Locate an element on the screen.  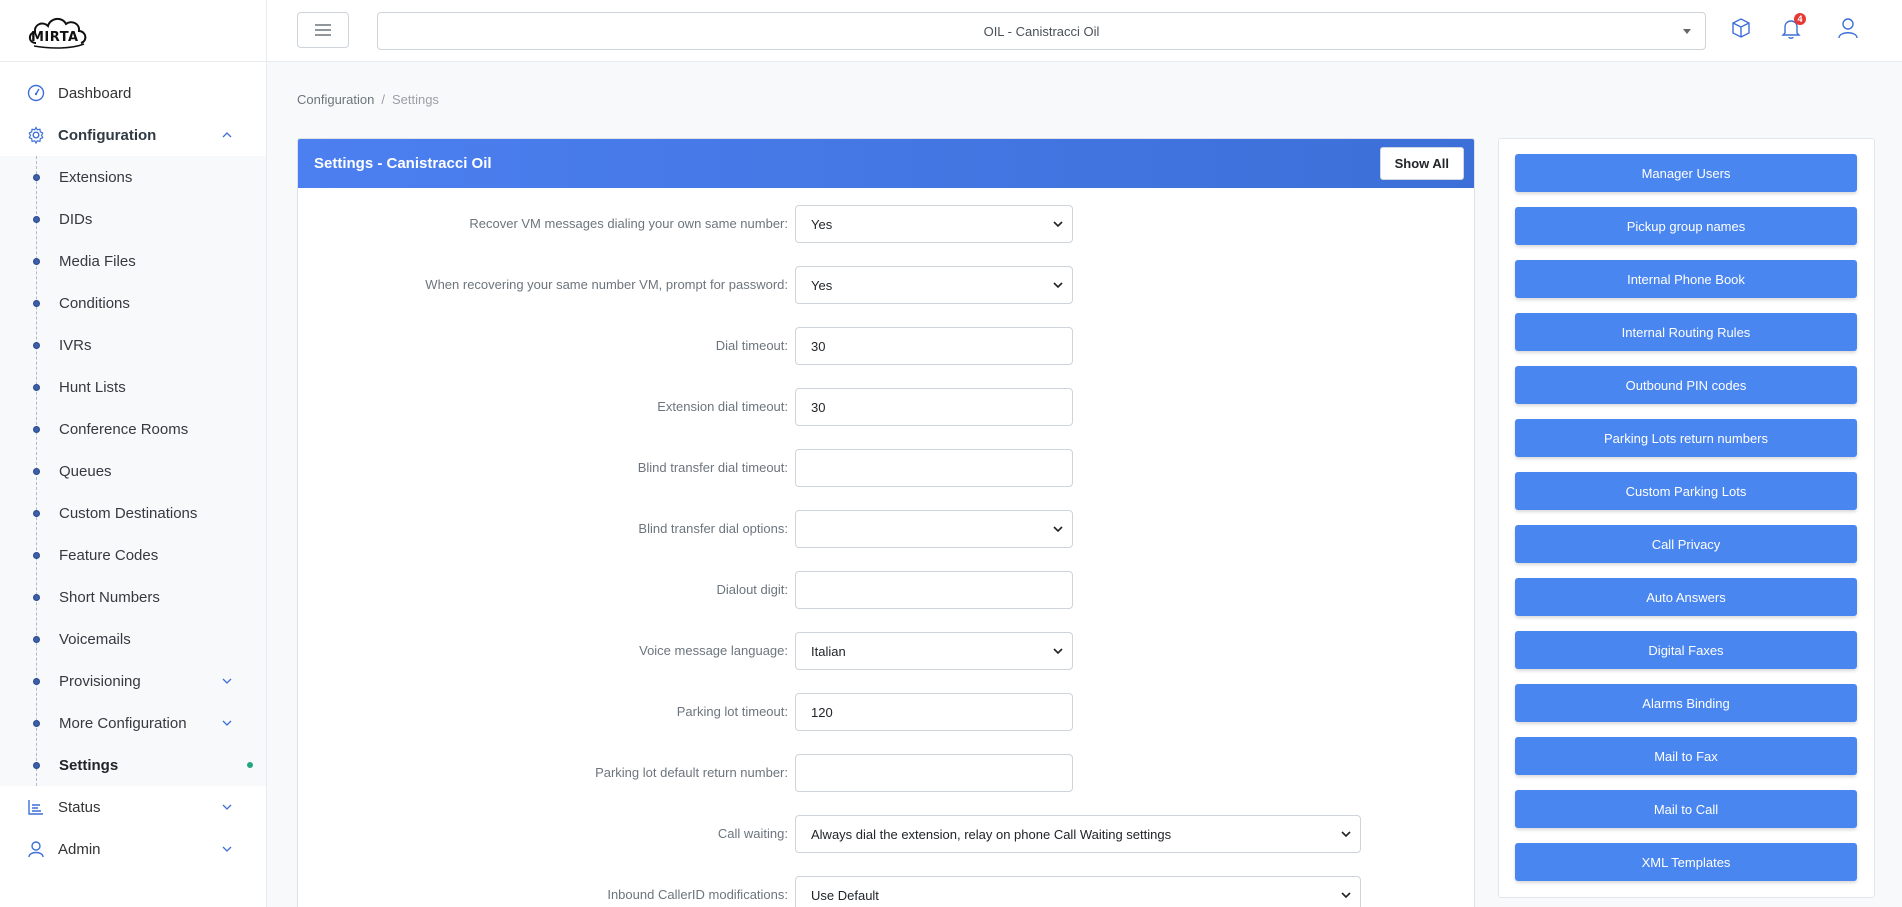
sidebar-item-label: IVRs is located at coordinates (75, 345).